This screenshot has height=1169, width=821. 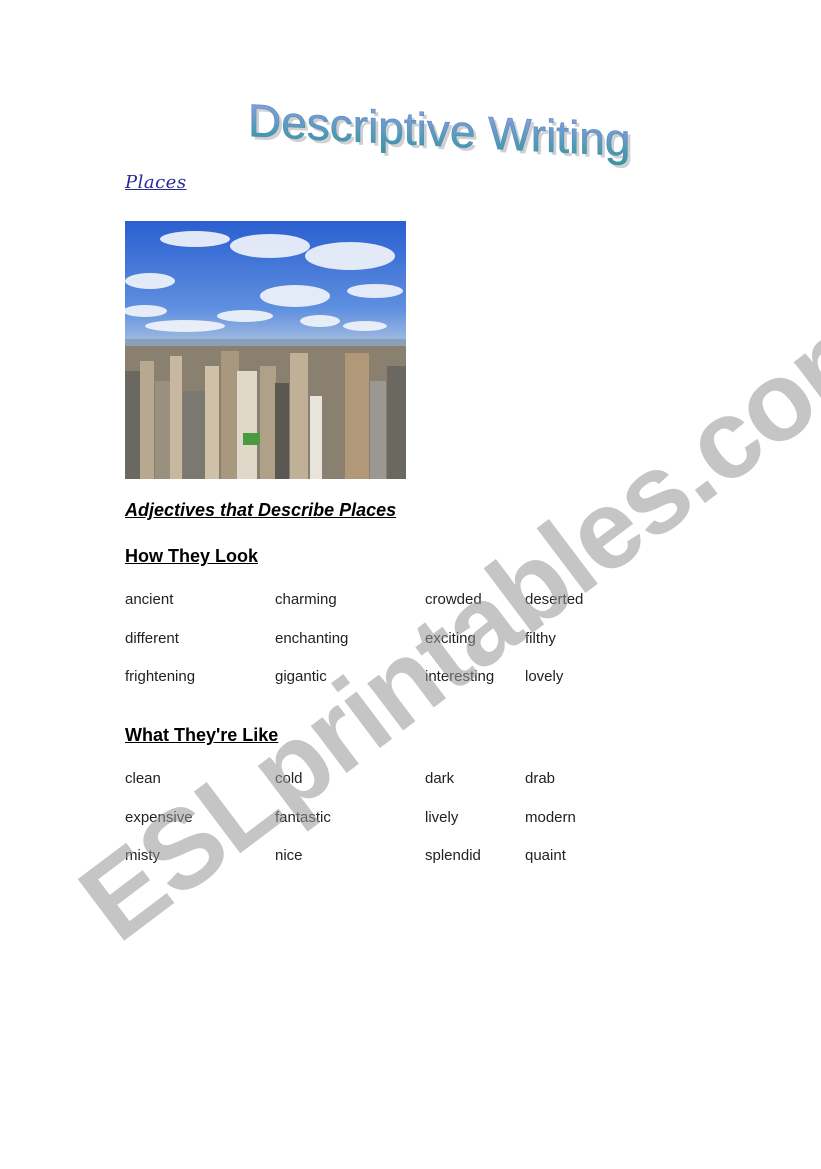 I want to click on word: interesting, so click(x=460, y=676).